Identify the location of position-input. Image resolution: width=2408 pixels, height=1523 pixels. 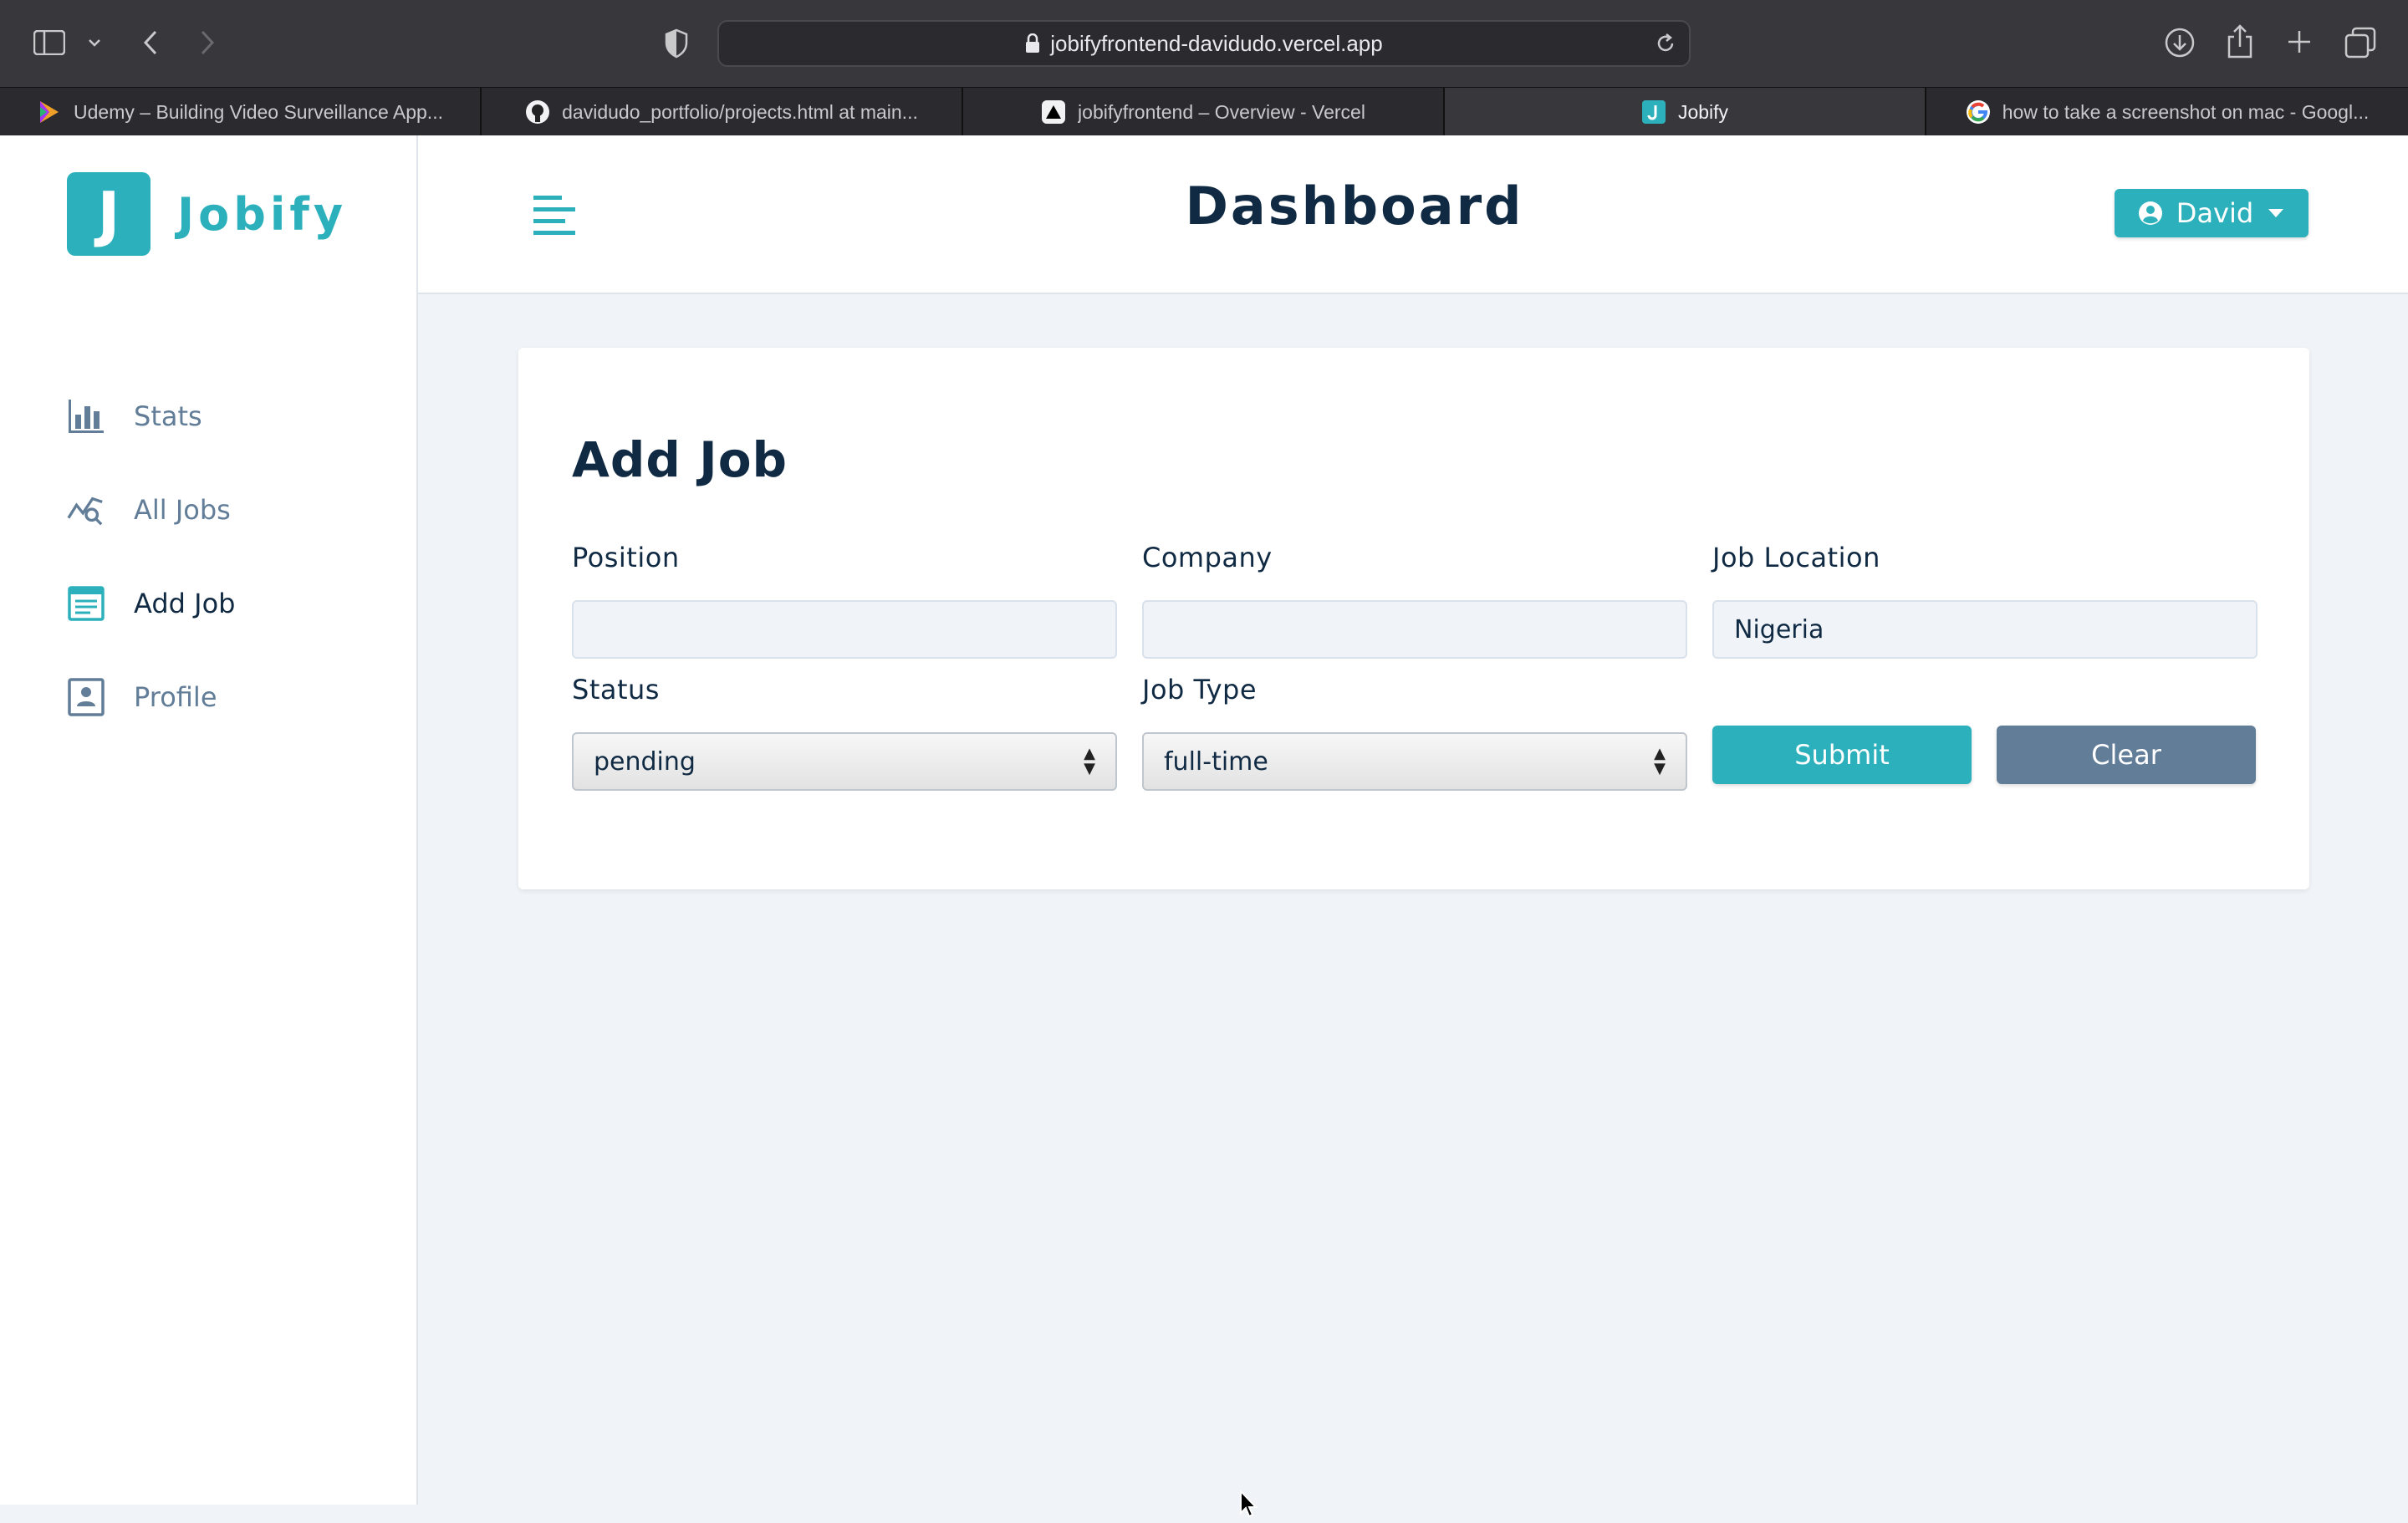
(845, 629).